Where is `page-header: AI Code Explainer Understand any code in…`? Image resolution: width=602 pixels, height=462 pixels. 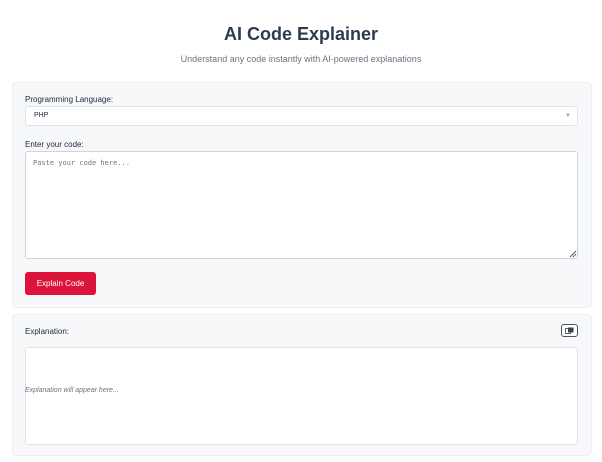
page-header: AI Code Explainer Understand any code in… is located at coordinates (301, 32).